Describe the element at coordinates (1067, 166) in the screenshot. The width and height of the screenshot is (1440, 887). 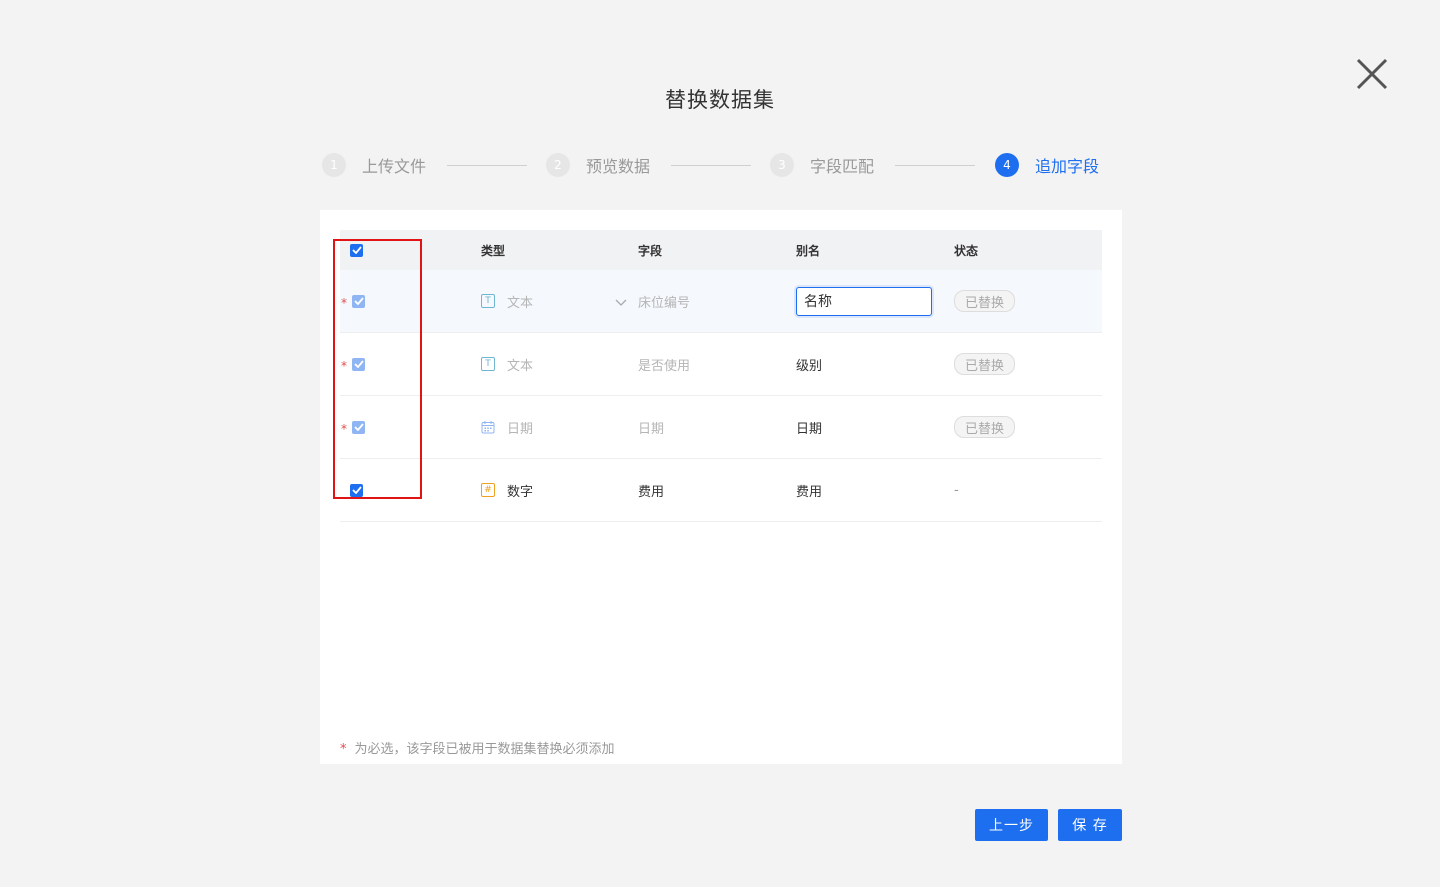
I see `step-label: 追加字段` at that location.